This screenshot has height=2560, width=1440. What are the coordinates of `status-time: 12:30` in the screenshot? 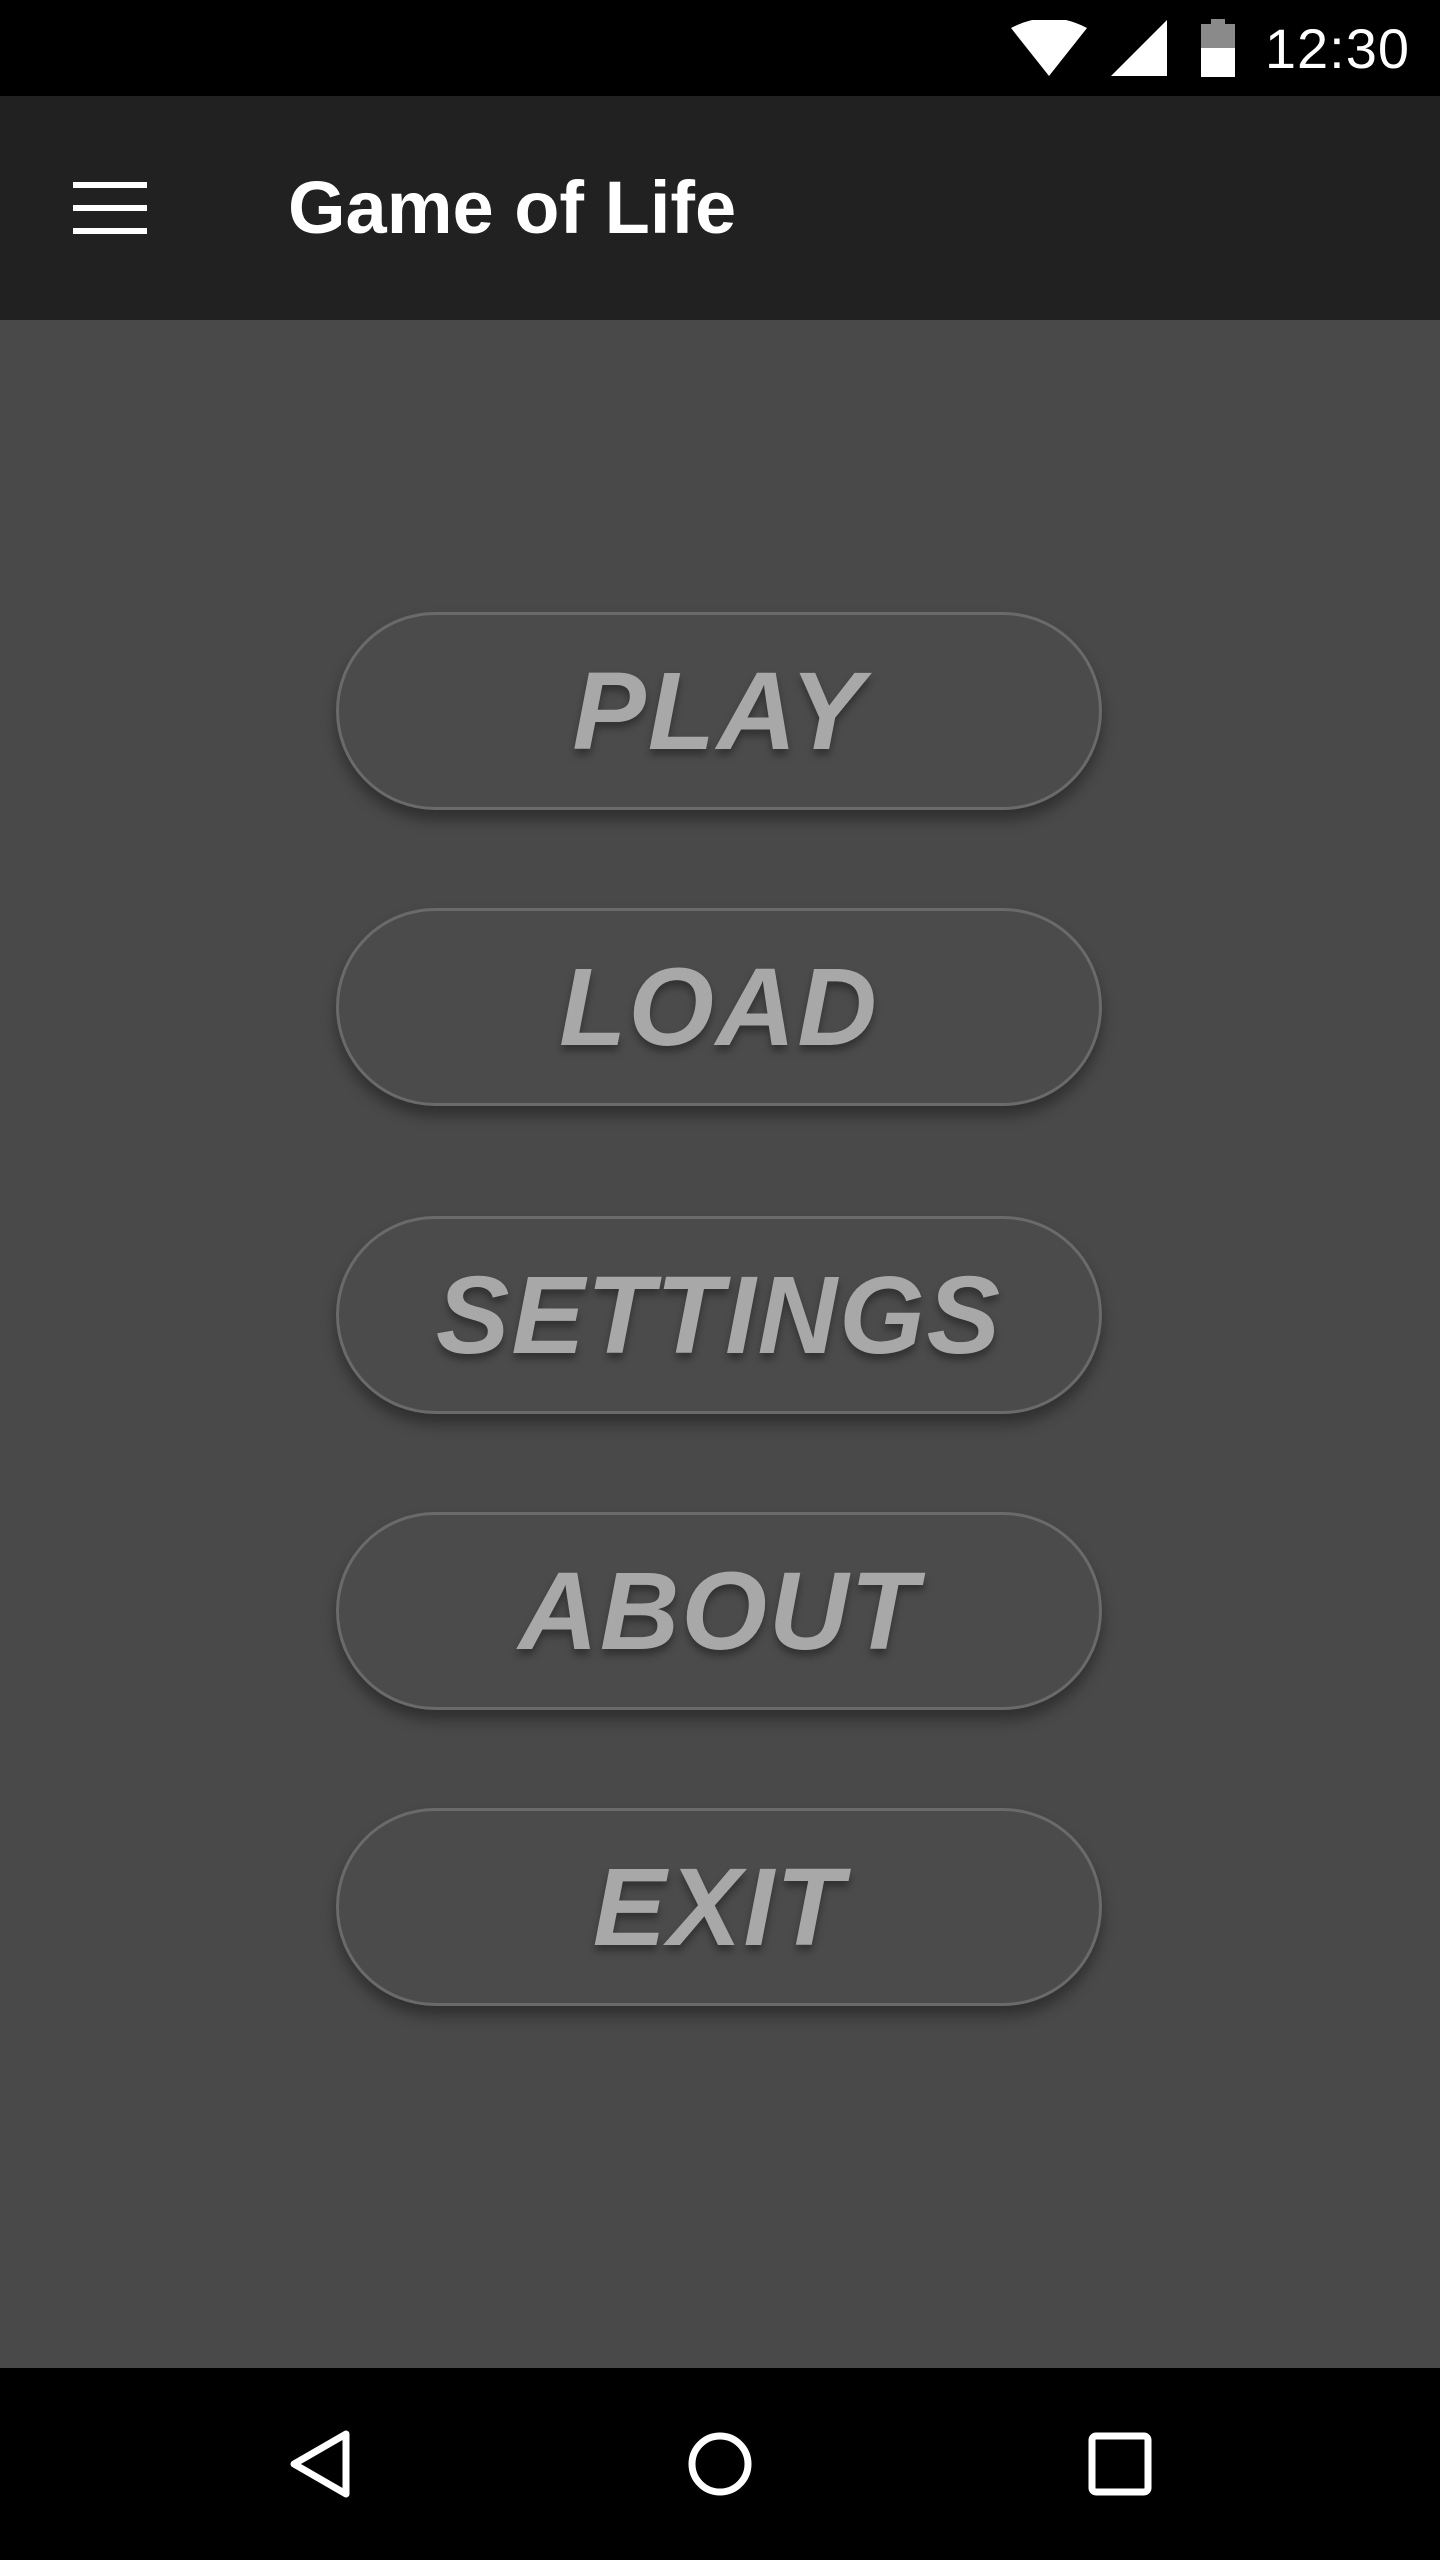 It's located at (1337, 48).